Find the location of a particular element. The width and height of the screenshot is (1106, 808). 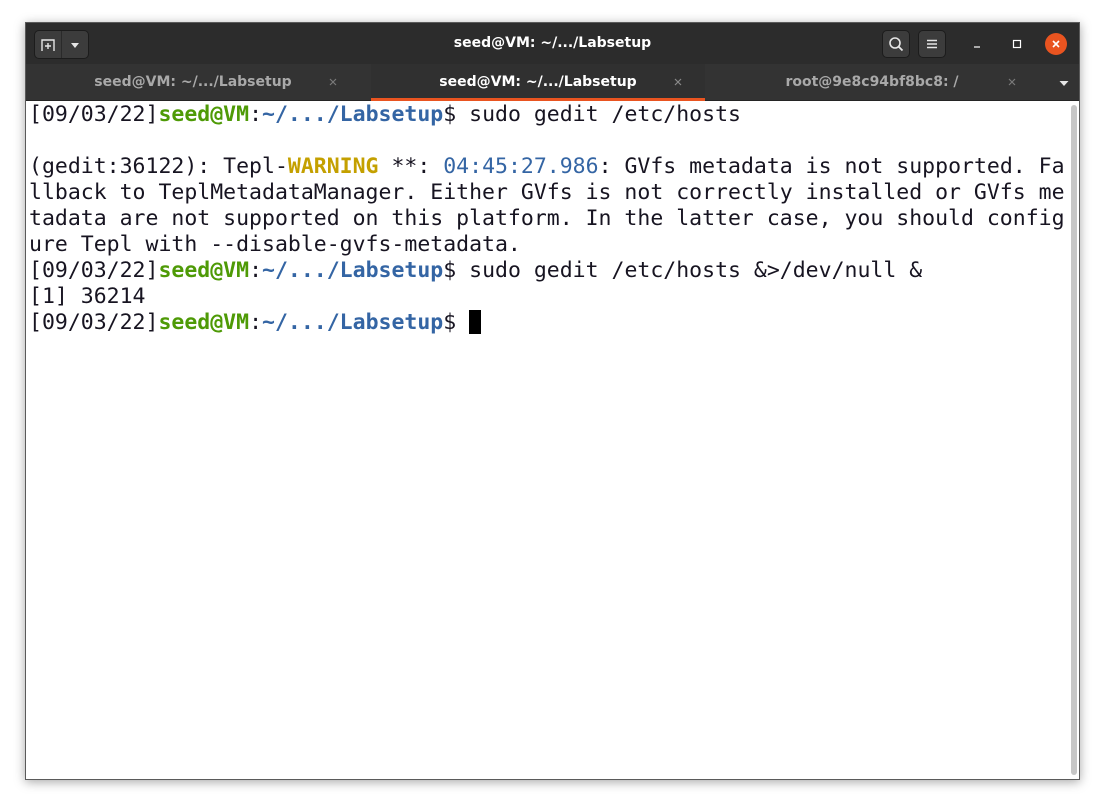

terminal-line: [1] 36214 is located at coordinates (87, 296).